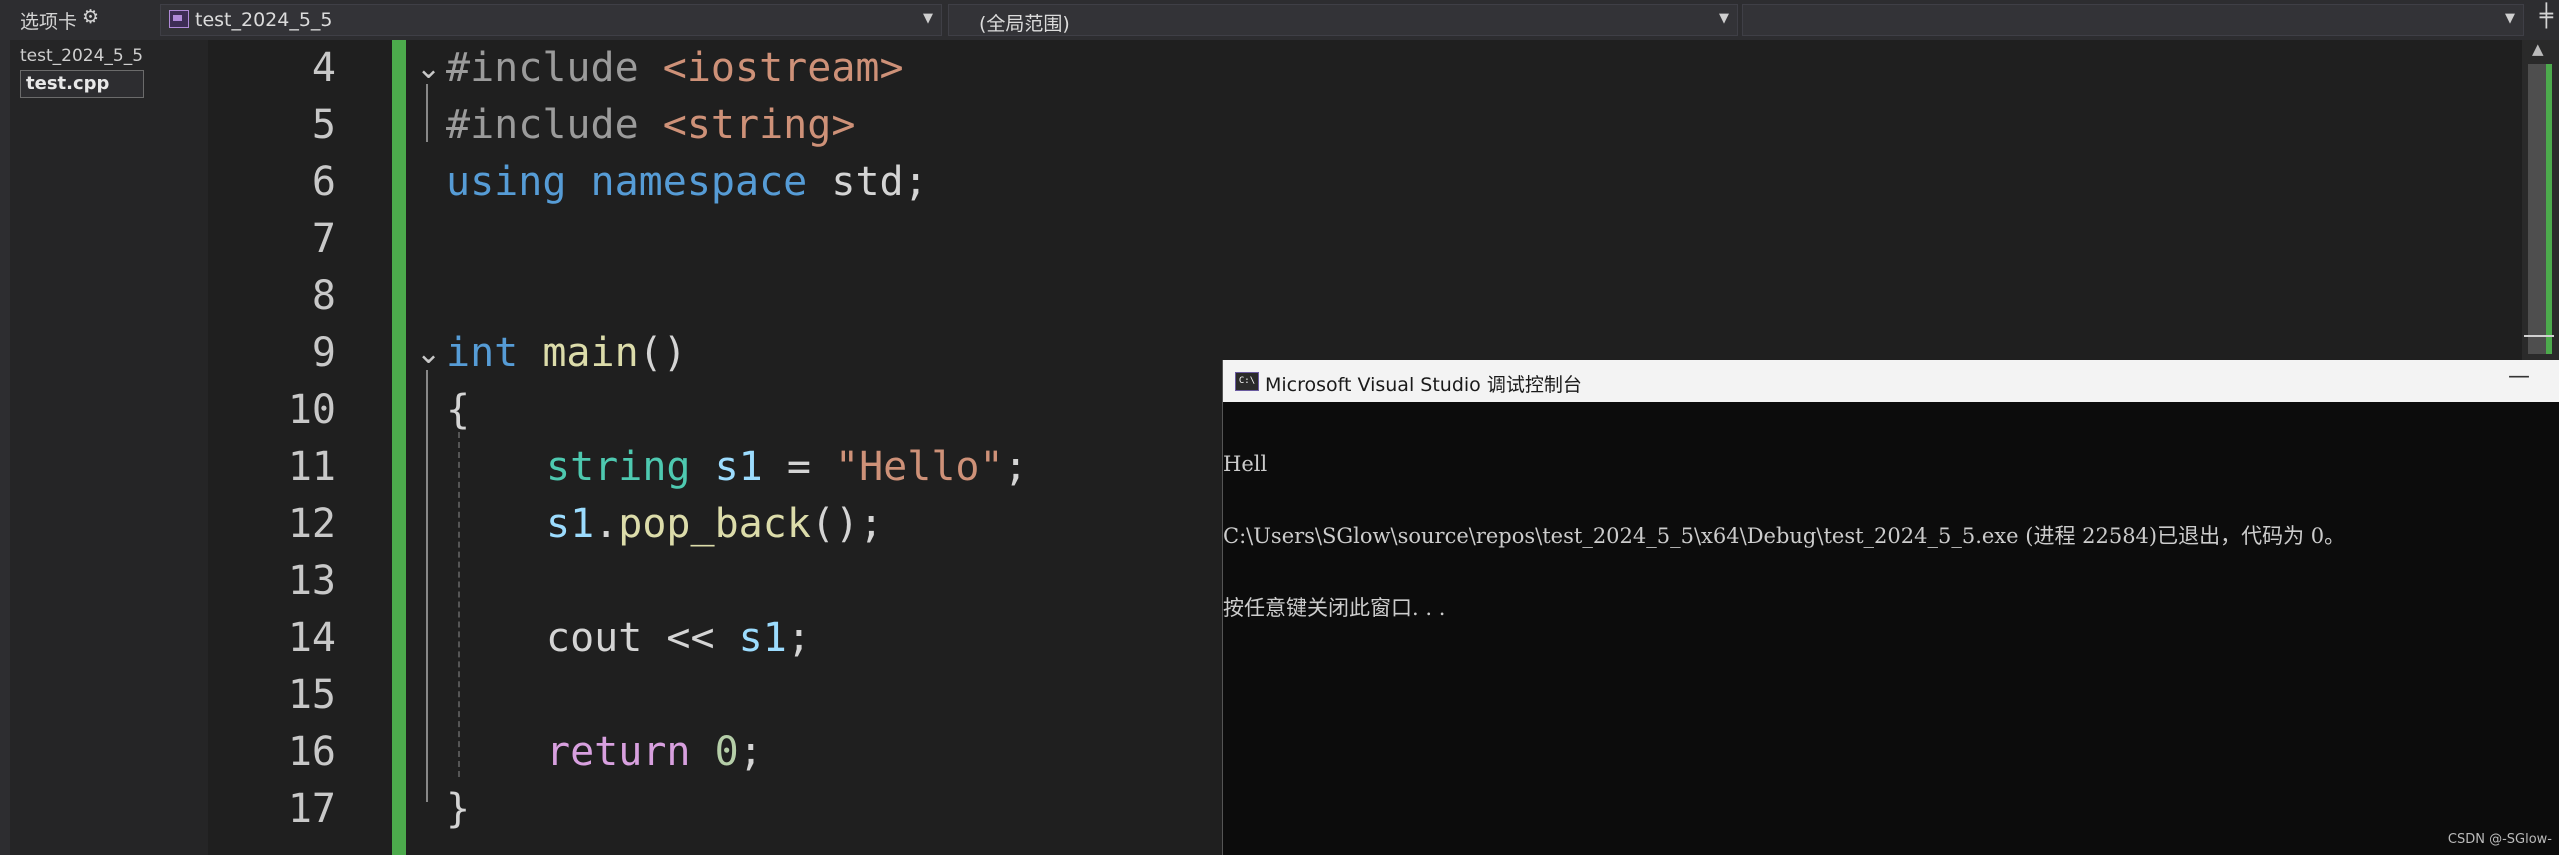 The width and height of the screenshot is (2559, 855). I want to click on indent-guide, so click(459, 604).